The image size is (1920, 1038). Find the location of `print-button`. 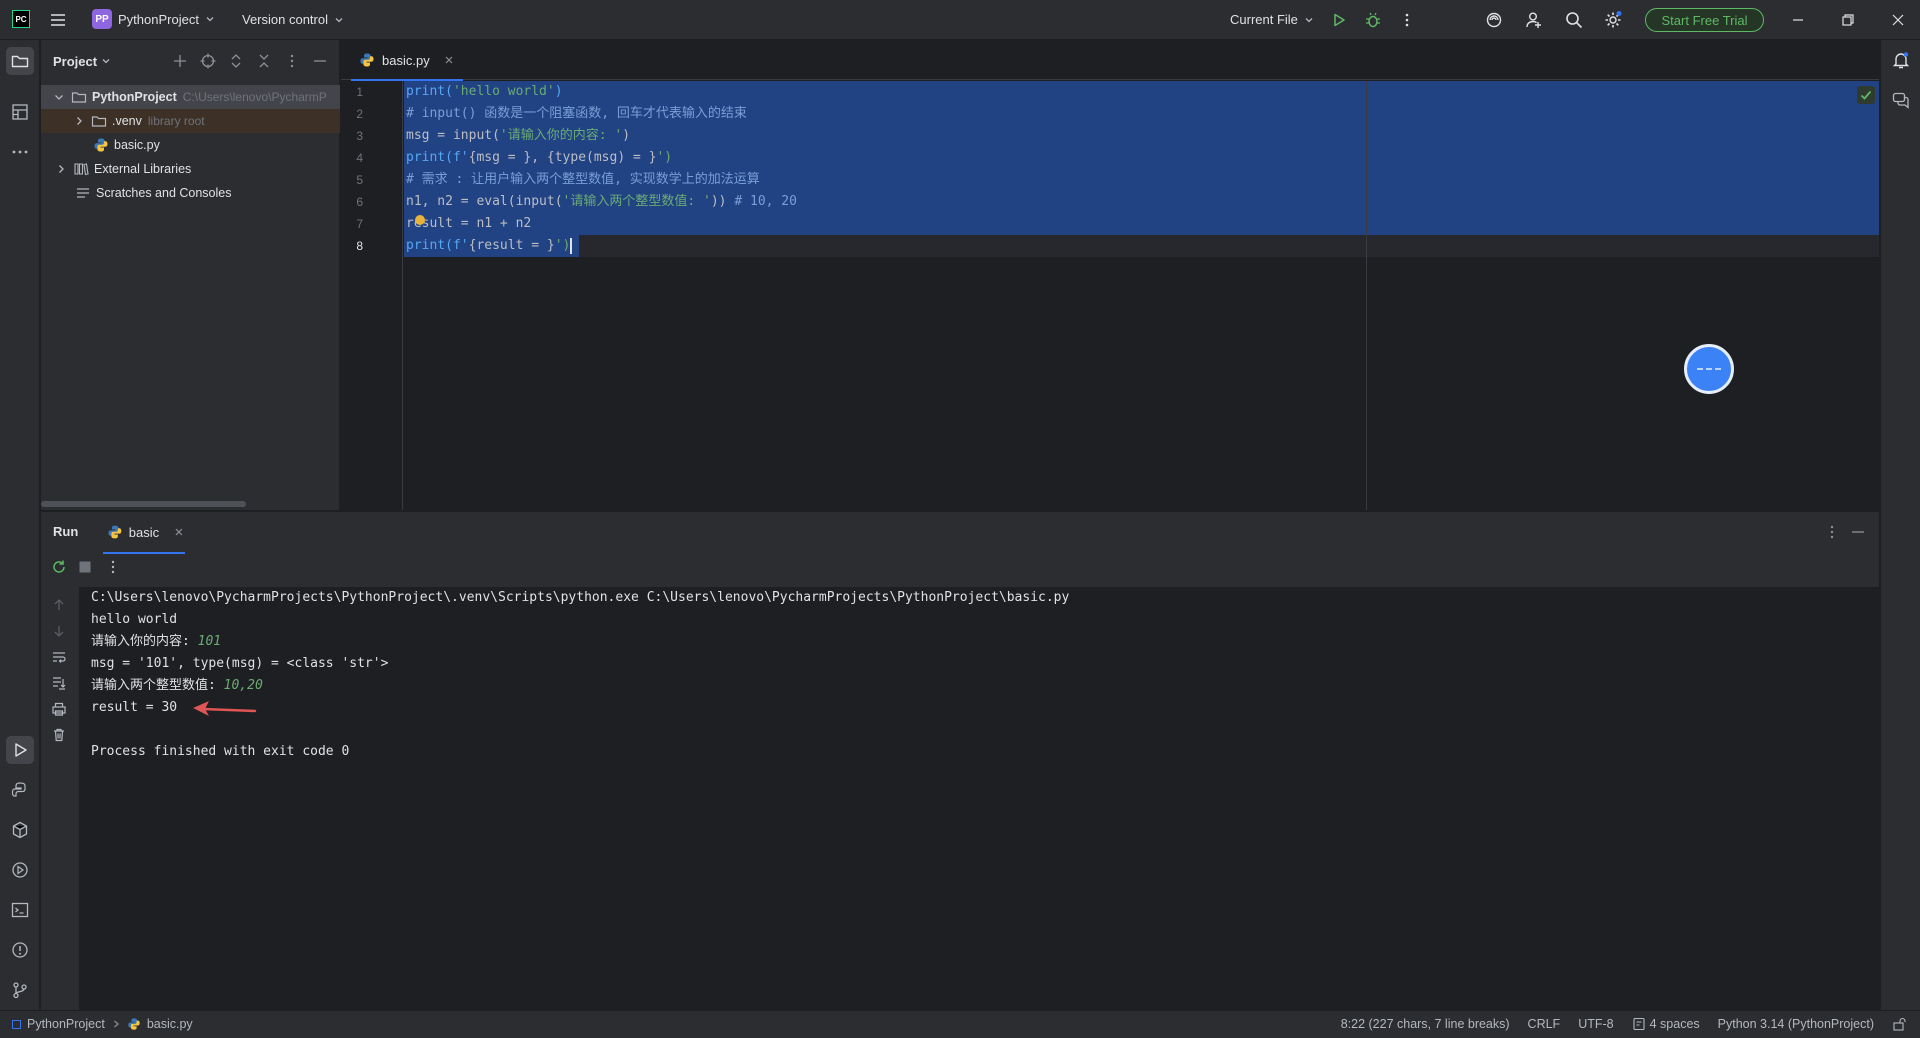

print-button is located at coordinates (59, 709).